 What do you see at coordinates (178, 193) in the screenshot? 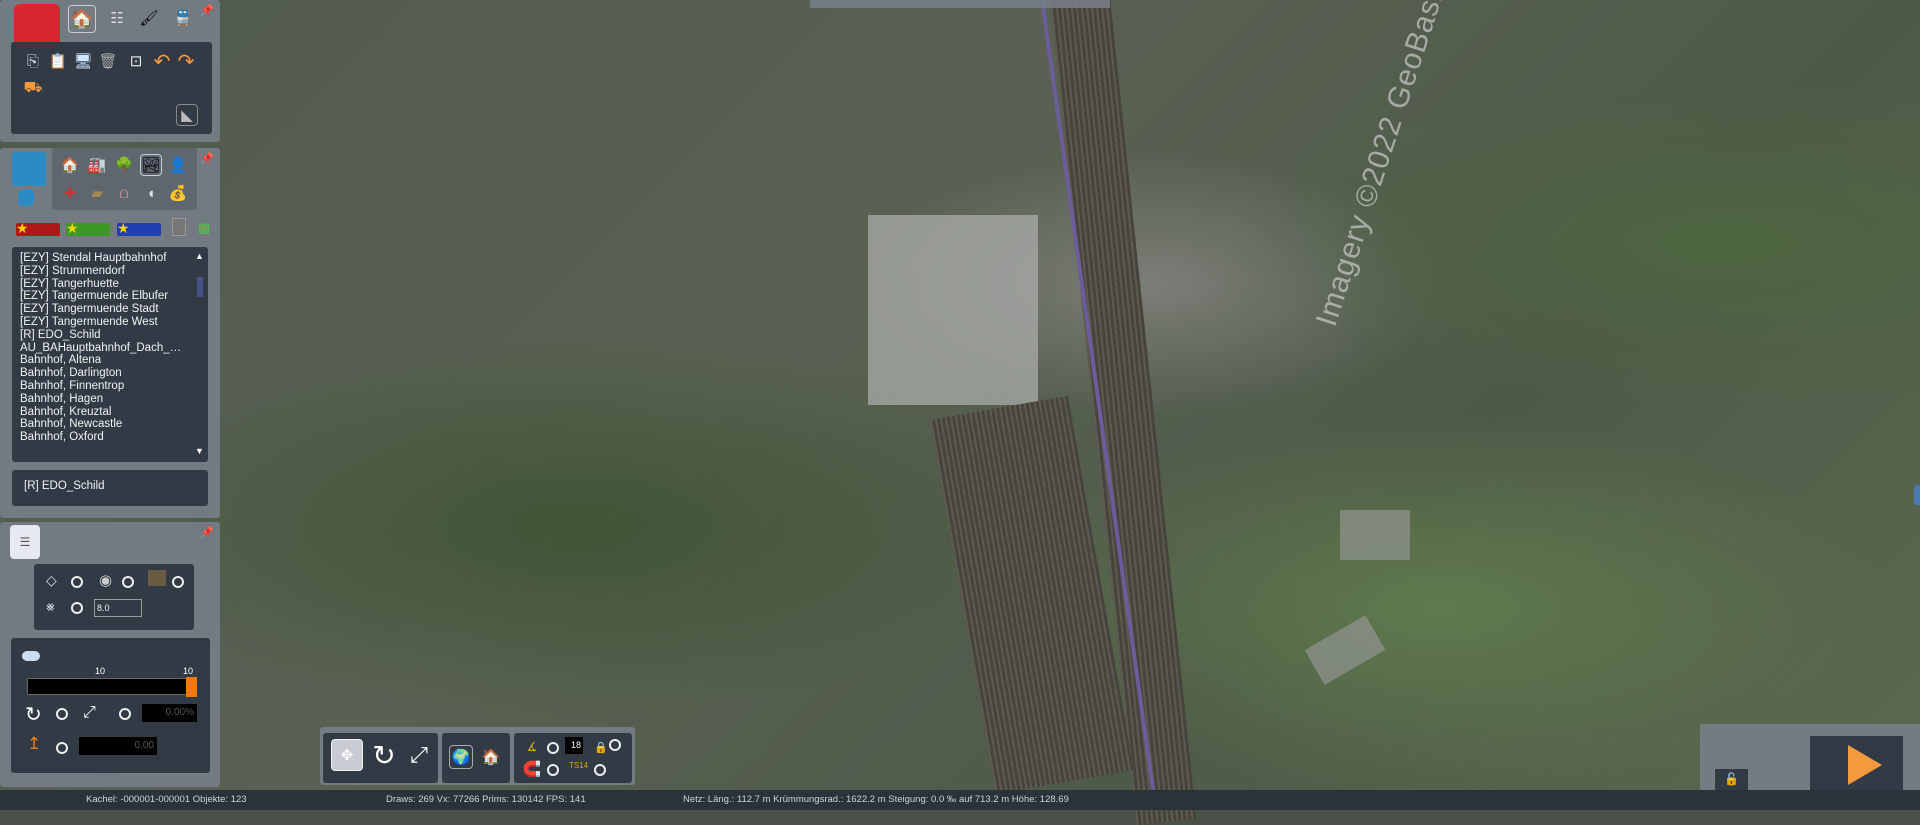
I see `bag-icon: 💰` at bounding box center [178, 193].